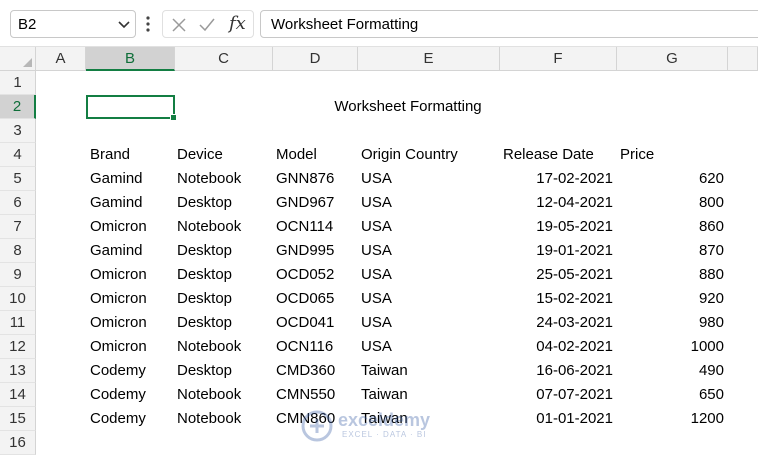 The width and height of the screenshot is (758, 455). What do you see at coordinates (429, 59) in the screenshot?
I see `column-header-e: E` at bounding box center [429, 59].